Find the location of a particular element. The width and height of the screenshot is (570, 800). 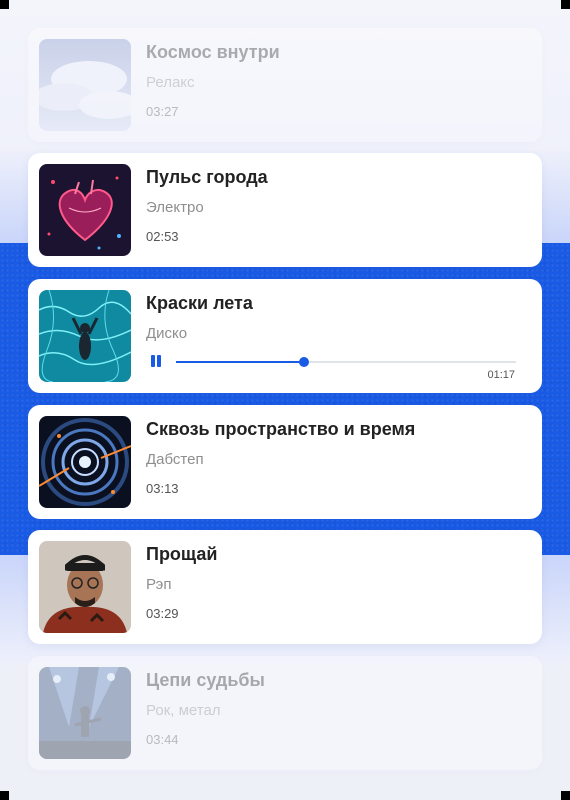

track-genre: Рок, метал is located at coordinates (183, 710).